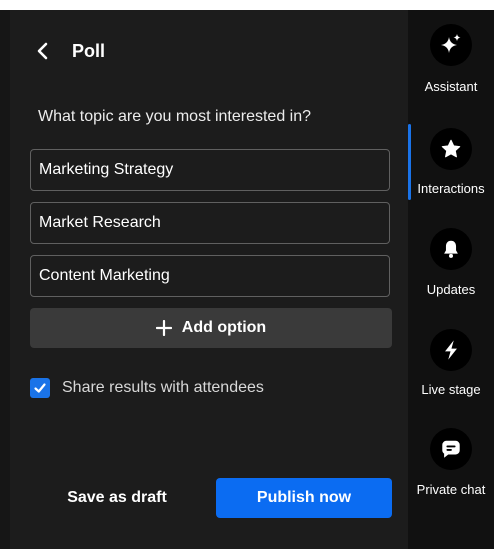  I want to click on add-option-label: Add option, so click(224, 327).